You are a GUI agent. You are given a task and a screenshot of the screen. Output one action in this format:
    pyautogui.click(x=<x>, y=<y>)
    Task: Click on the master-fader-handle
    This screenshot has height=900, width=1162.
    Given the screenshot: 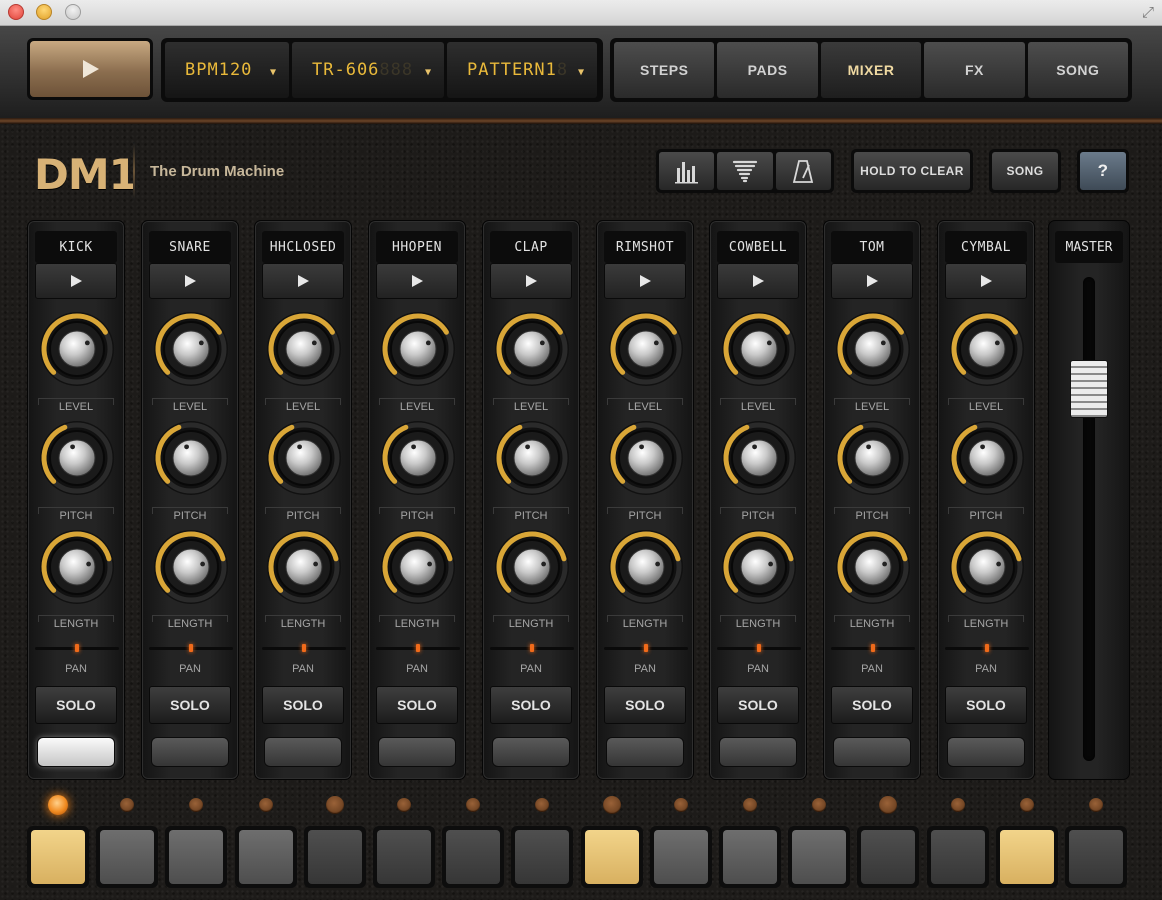 What is the action you would take?
    pyautogui.click(x=1089, y=389)
    